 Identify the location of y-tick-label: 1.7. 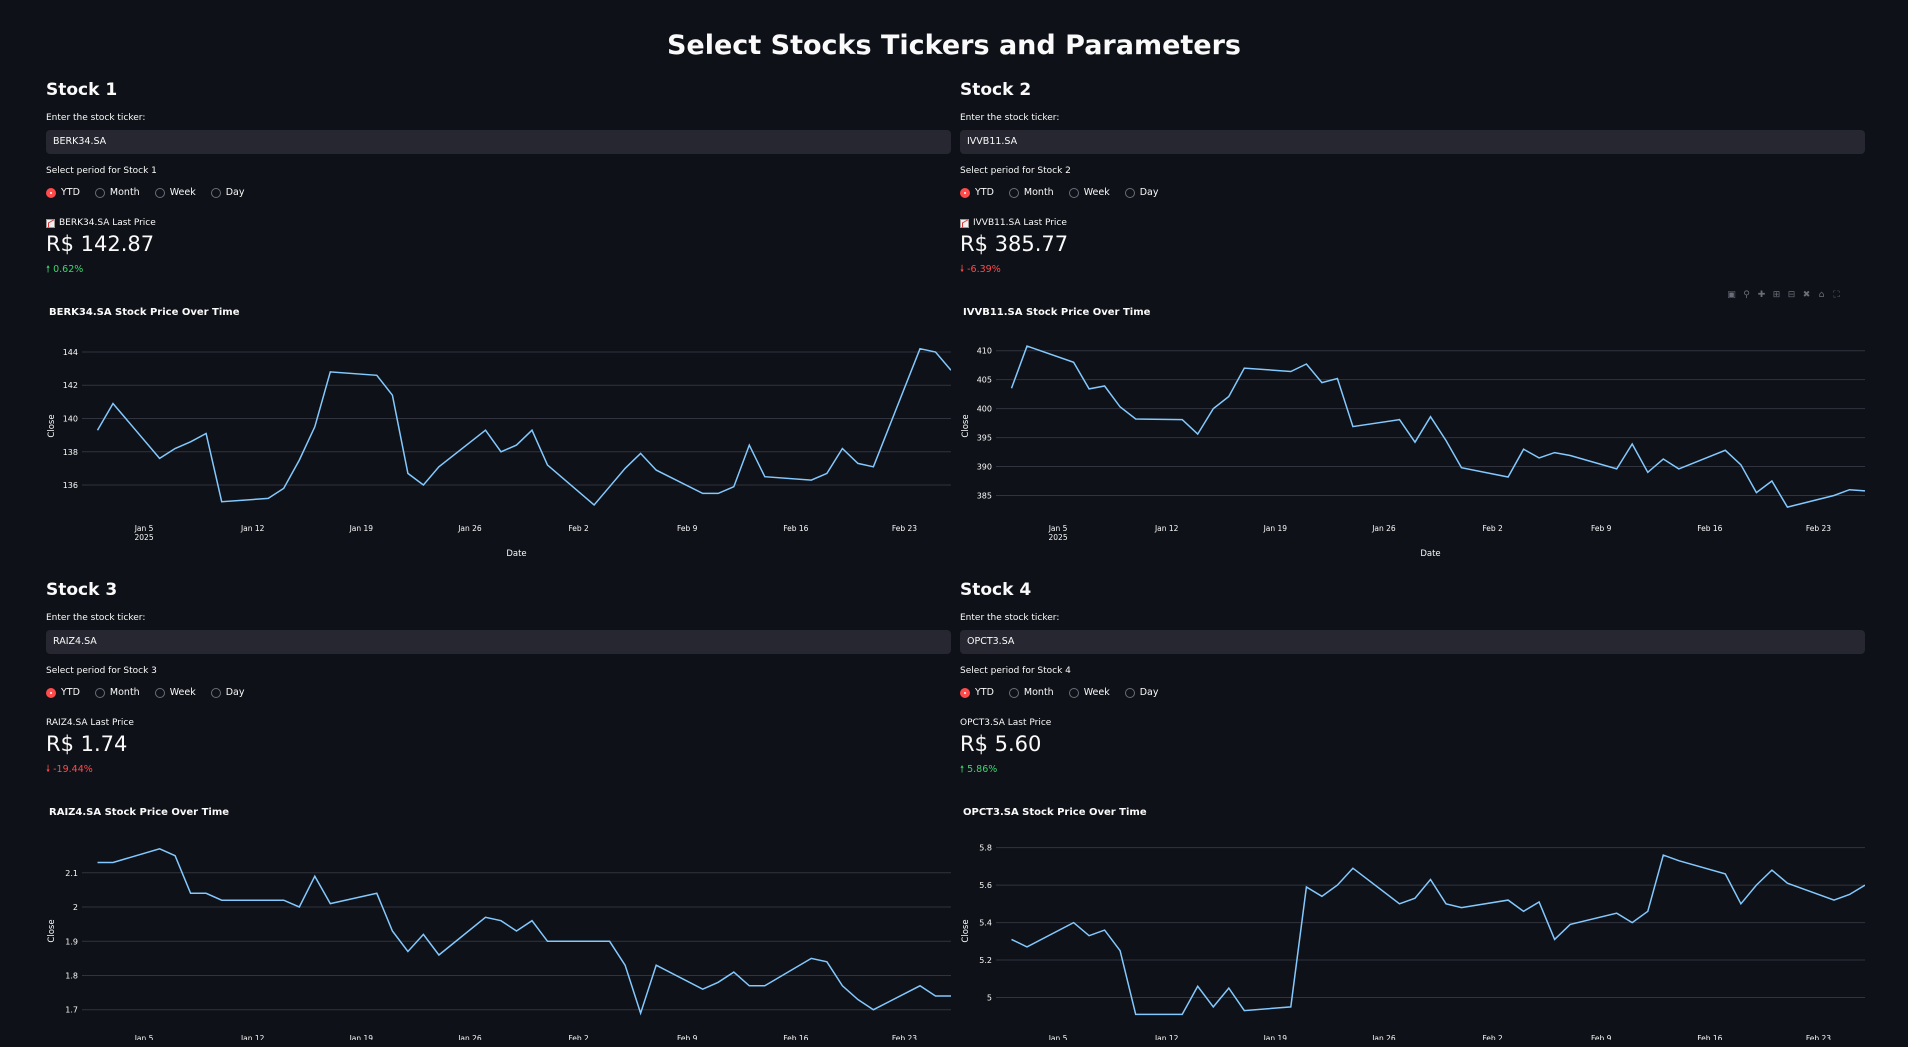
(71, 1010).